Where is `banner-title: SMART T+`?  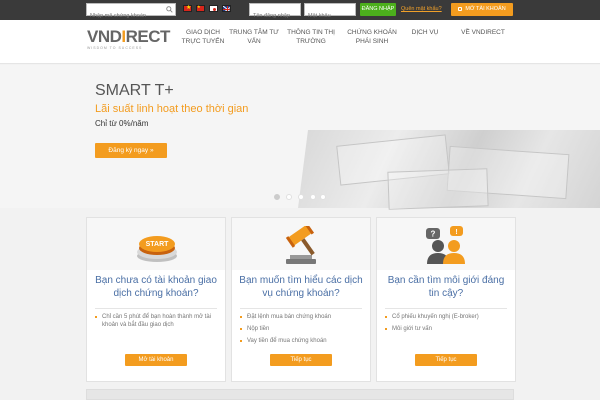
banner-title: SMART T+ is located at coordinates (134, 90).